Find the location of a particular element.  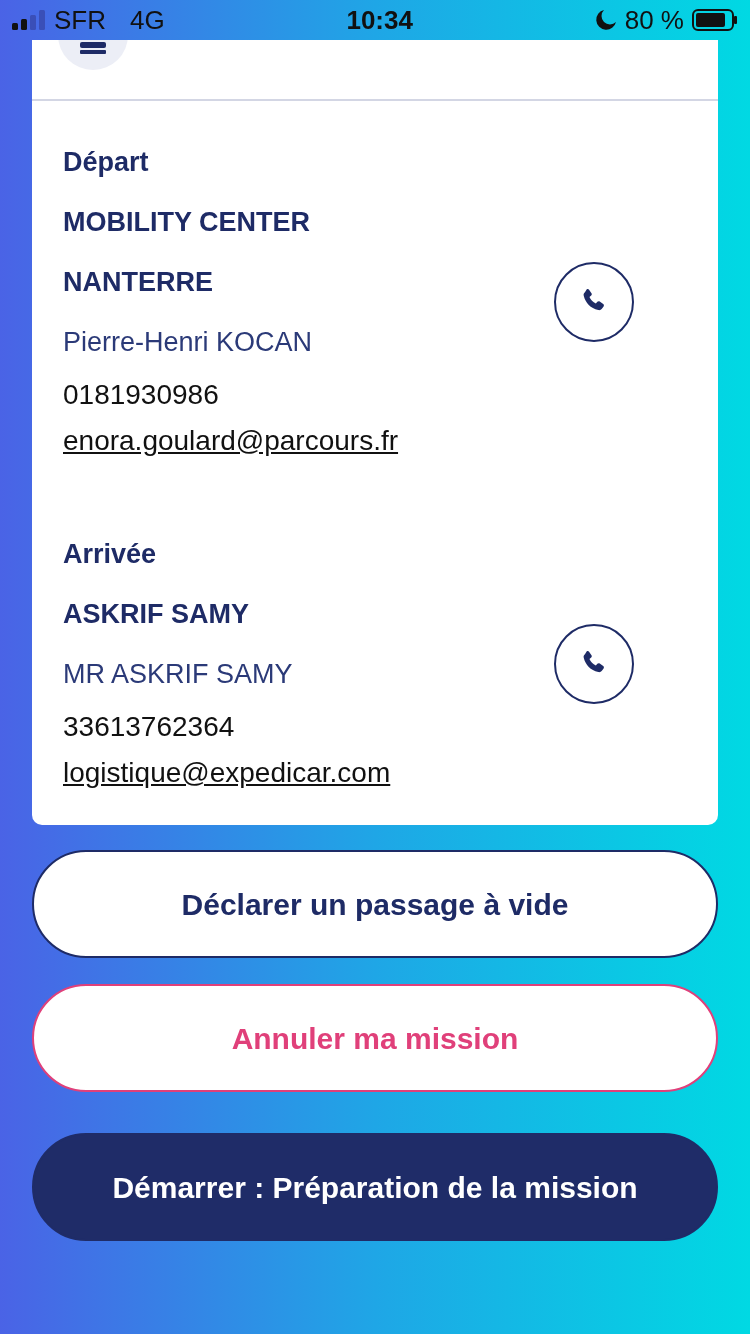

network-type: 4G is located at coordinates (147, 20).